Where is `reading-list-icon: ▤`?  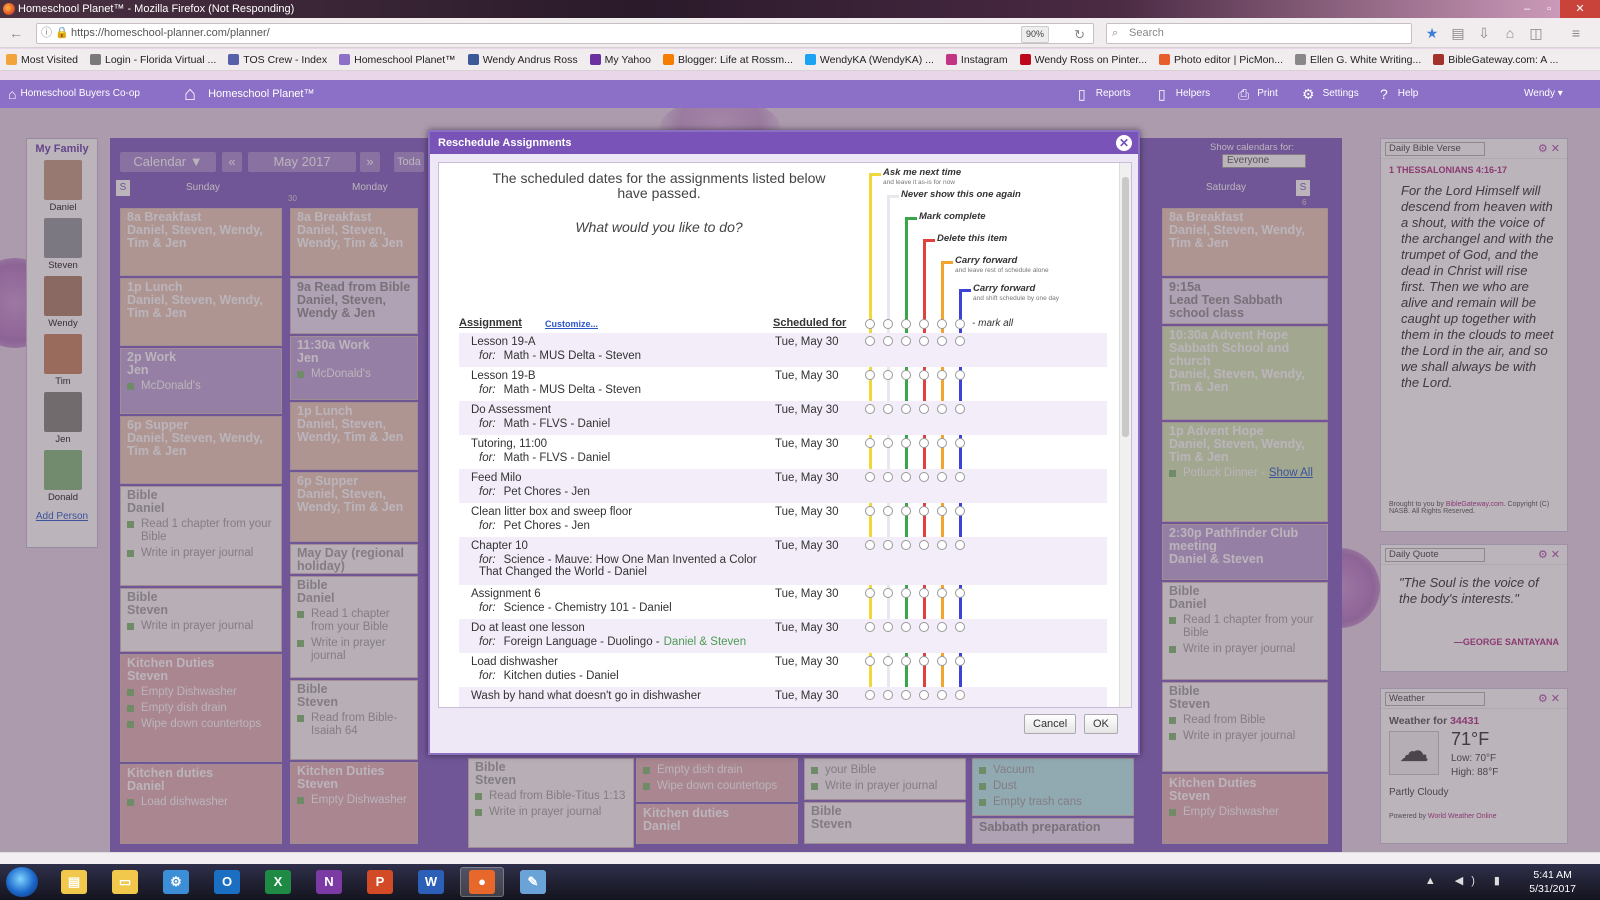 reading-list-icon: ▤ is located at coordinates (1458, 33).